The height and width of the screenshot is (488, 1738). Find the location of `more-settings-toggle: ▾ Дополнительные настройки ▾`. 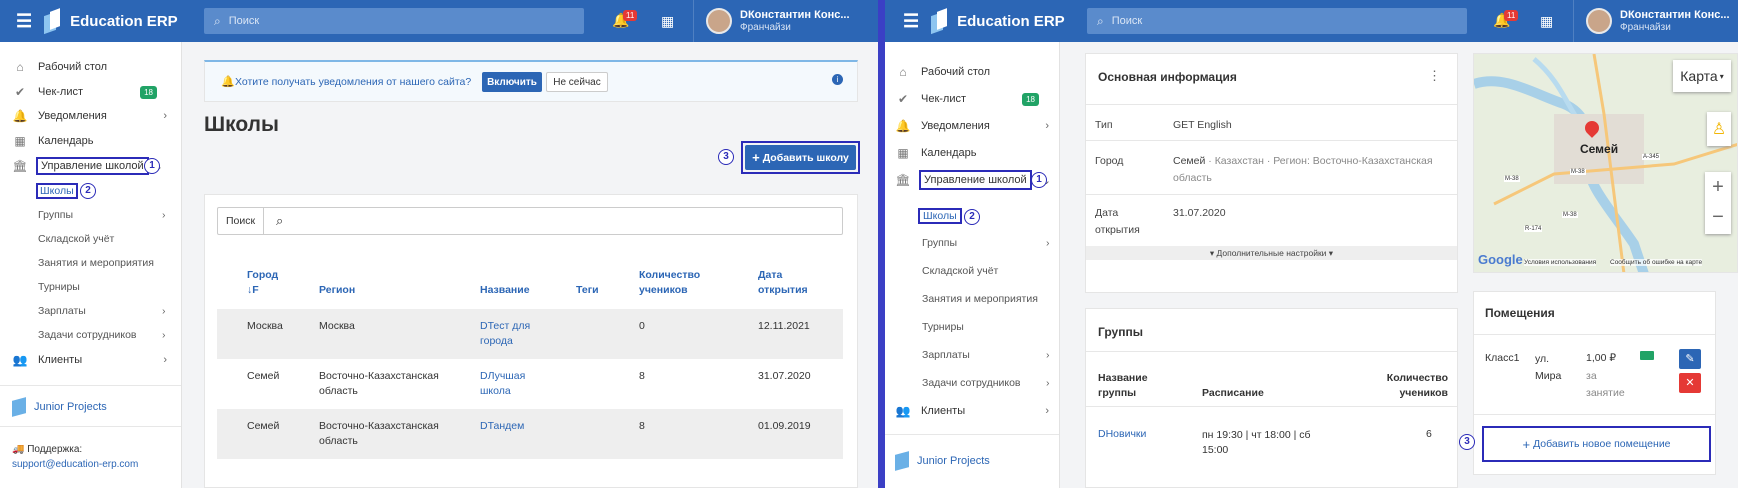

more-settings-toggle: ▾ Дополнительные настройки ▾ is located at coordinates (1271, 253).